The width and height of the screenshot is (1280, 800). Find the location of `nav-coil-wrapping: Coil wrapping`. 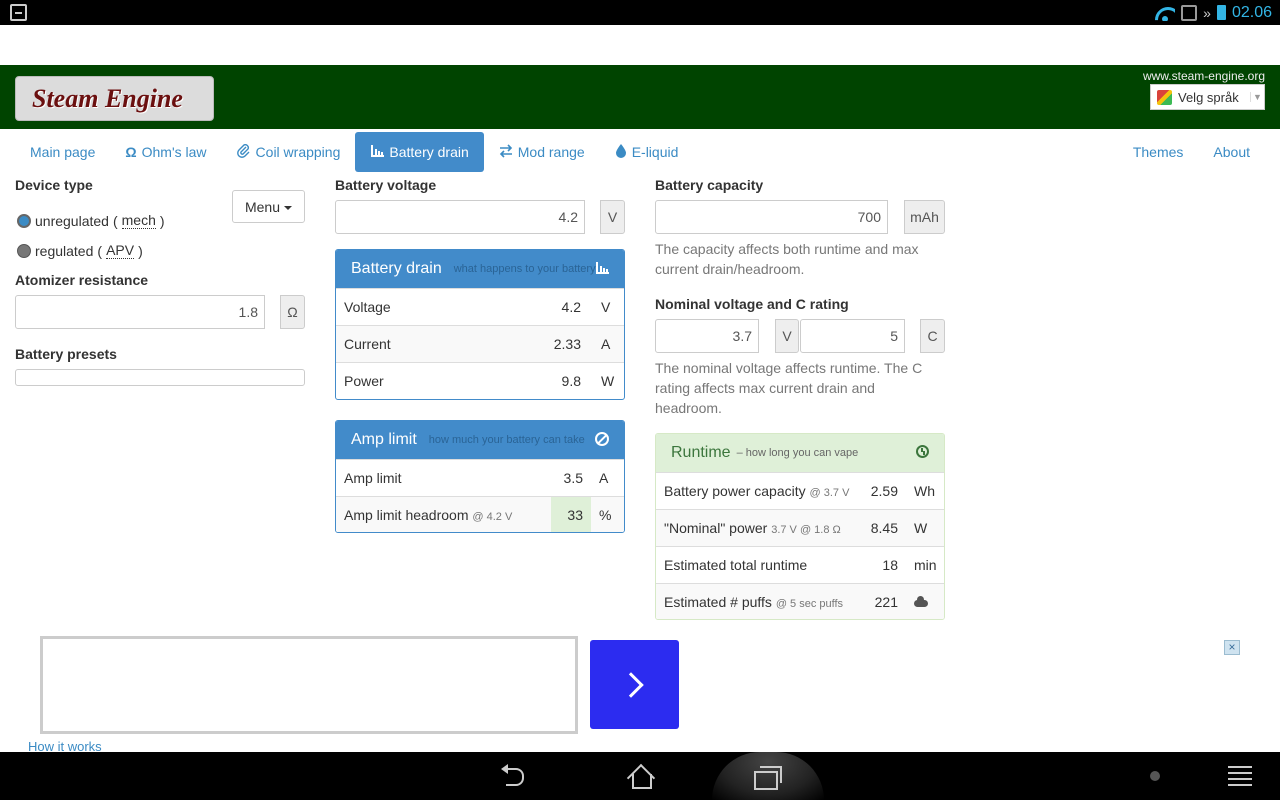

nav-coil-wrapping: Coil wrapping is located at coordinates (289, 152).